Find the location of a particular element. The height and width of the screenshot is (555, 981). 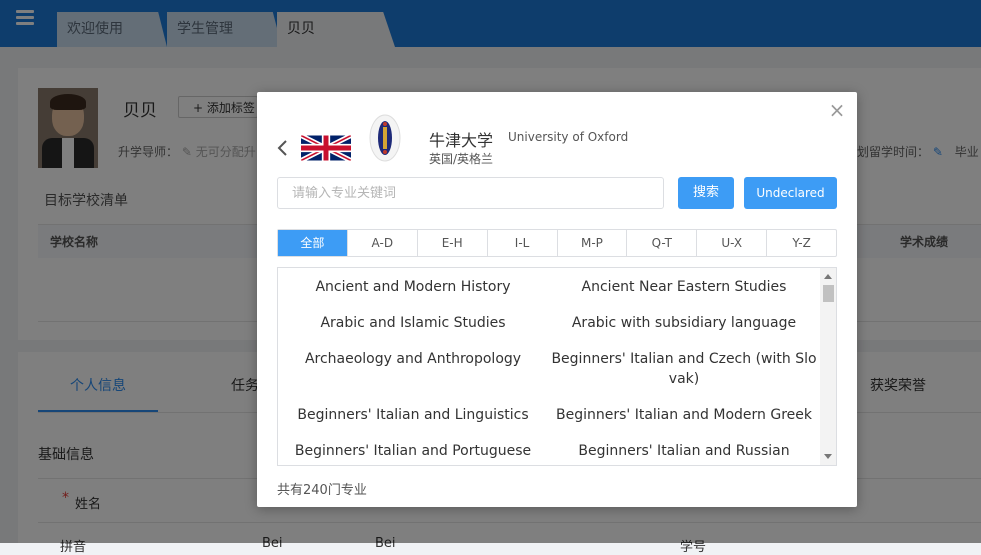

major-search-input is located at coordinates (470, 193).